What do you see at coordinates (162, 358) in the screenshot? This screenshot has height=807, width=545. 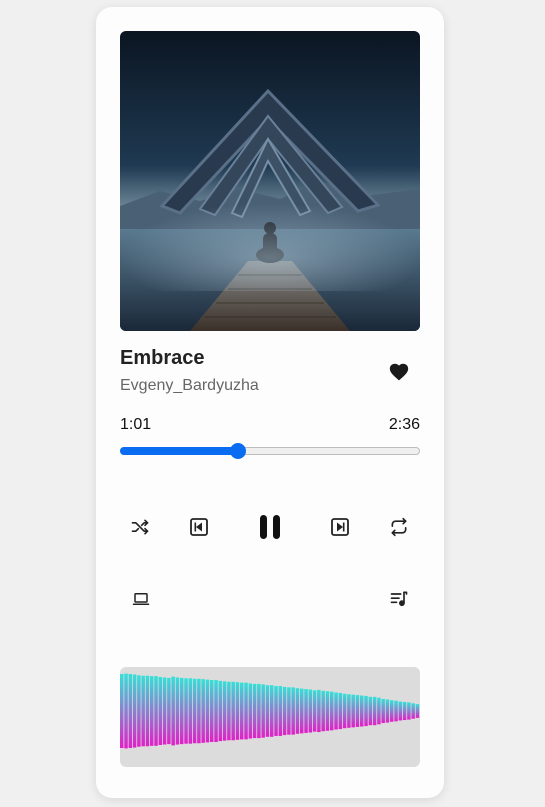 I see `track-title: Embrace` at bounding box center [162, 358].